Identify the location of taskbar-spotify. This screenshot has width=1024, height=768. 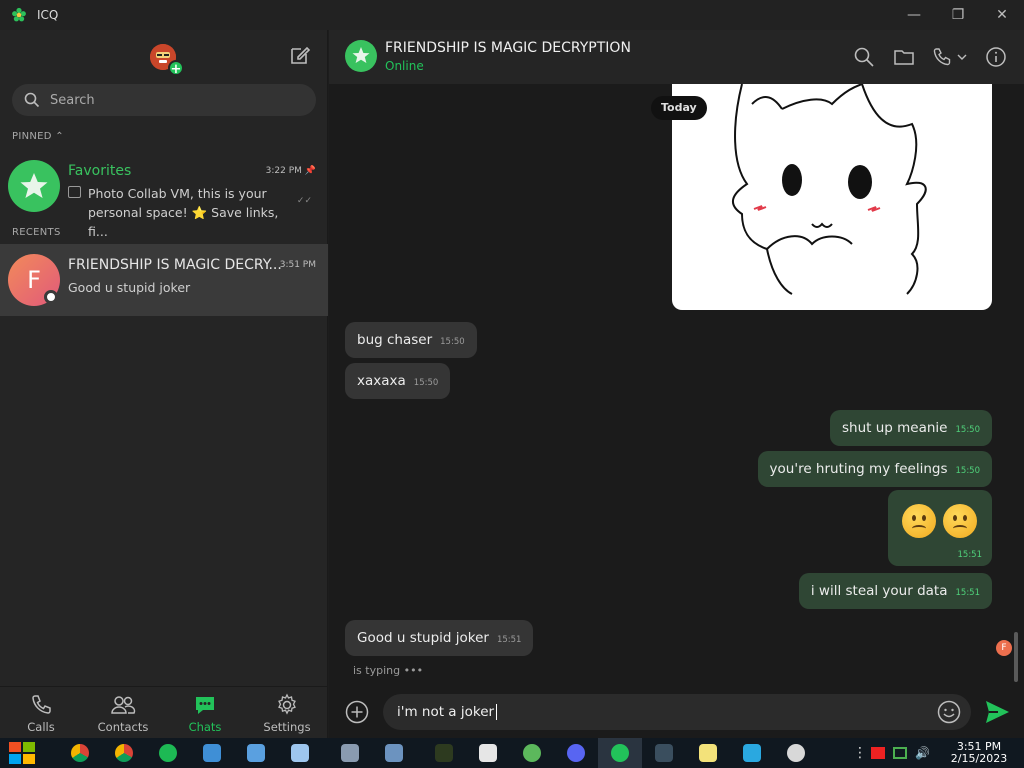
(168, 753).